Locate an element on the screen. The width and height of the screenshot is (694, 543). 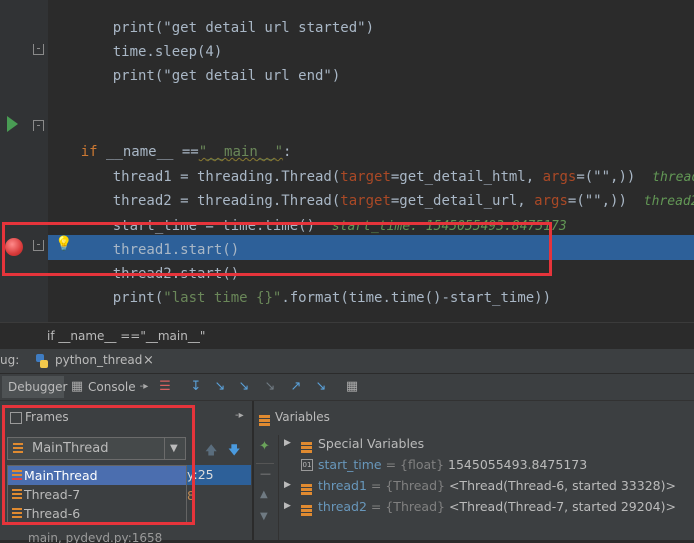
frame-row: 8 is located at coordinates (219, 496).